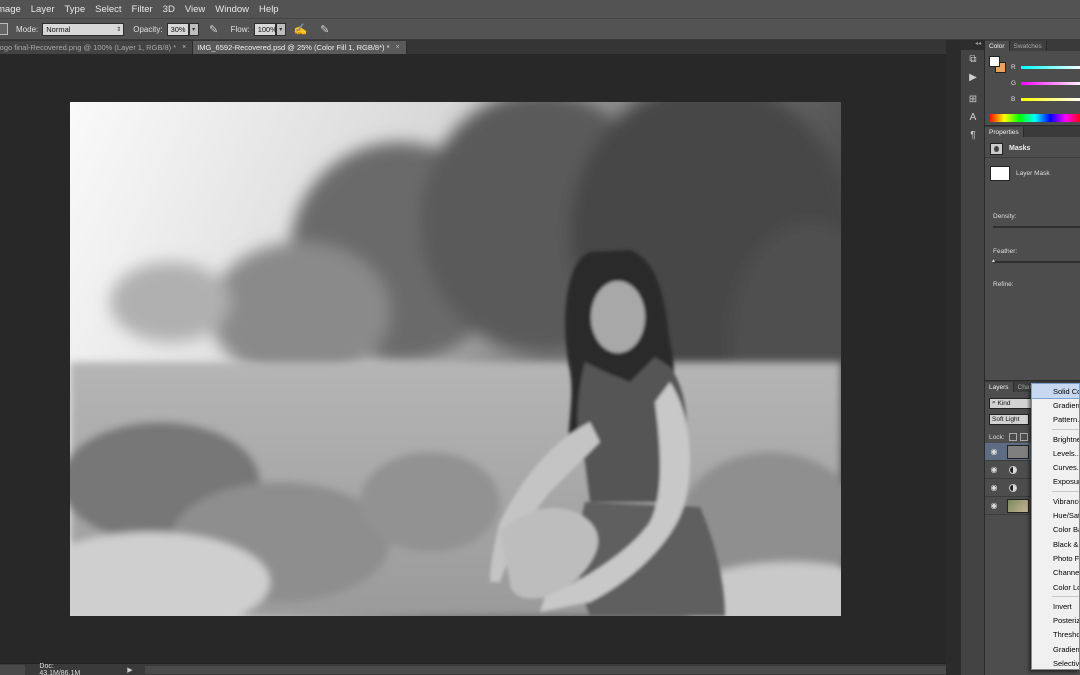 The height and width of the screenshot is (675, 1080). What do you see at coordinates (265, 29) in the screenshot?
I see `flow-input: 100%` at bounding box center [265, 29].